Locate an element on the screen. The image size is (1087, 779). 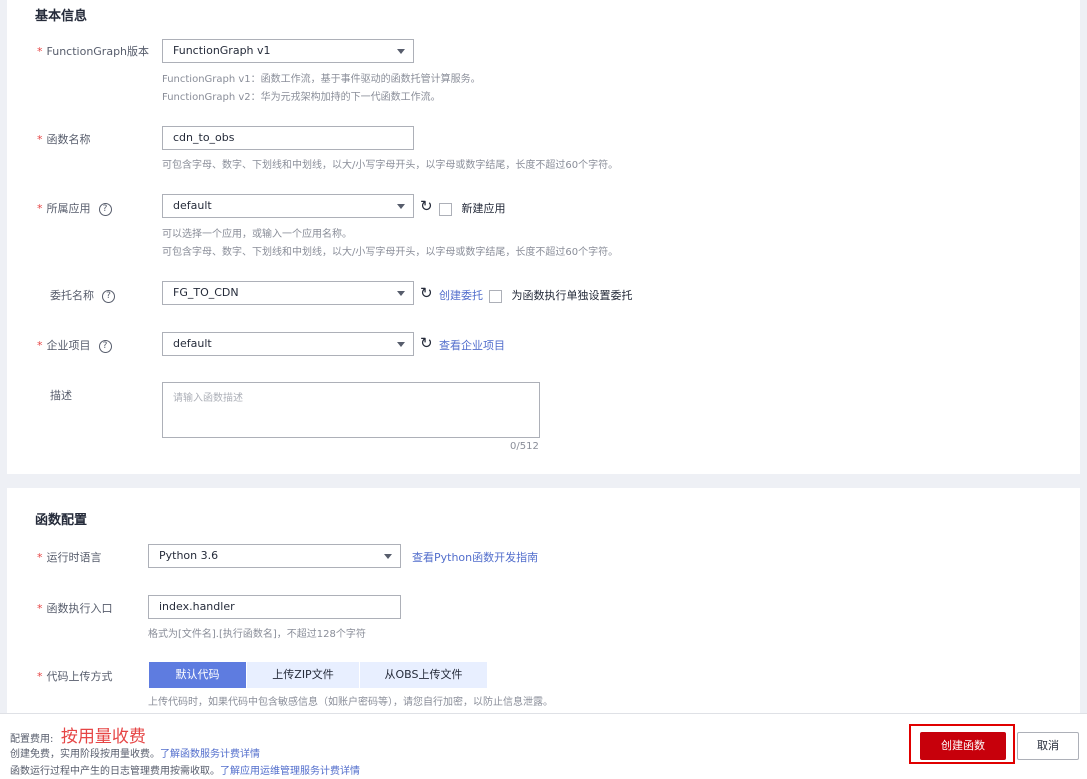
project-label: * 企业项目? is located at coordinates (74, 345).